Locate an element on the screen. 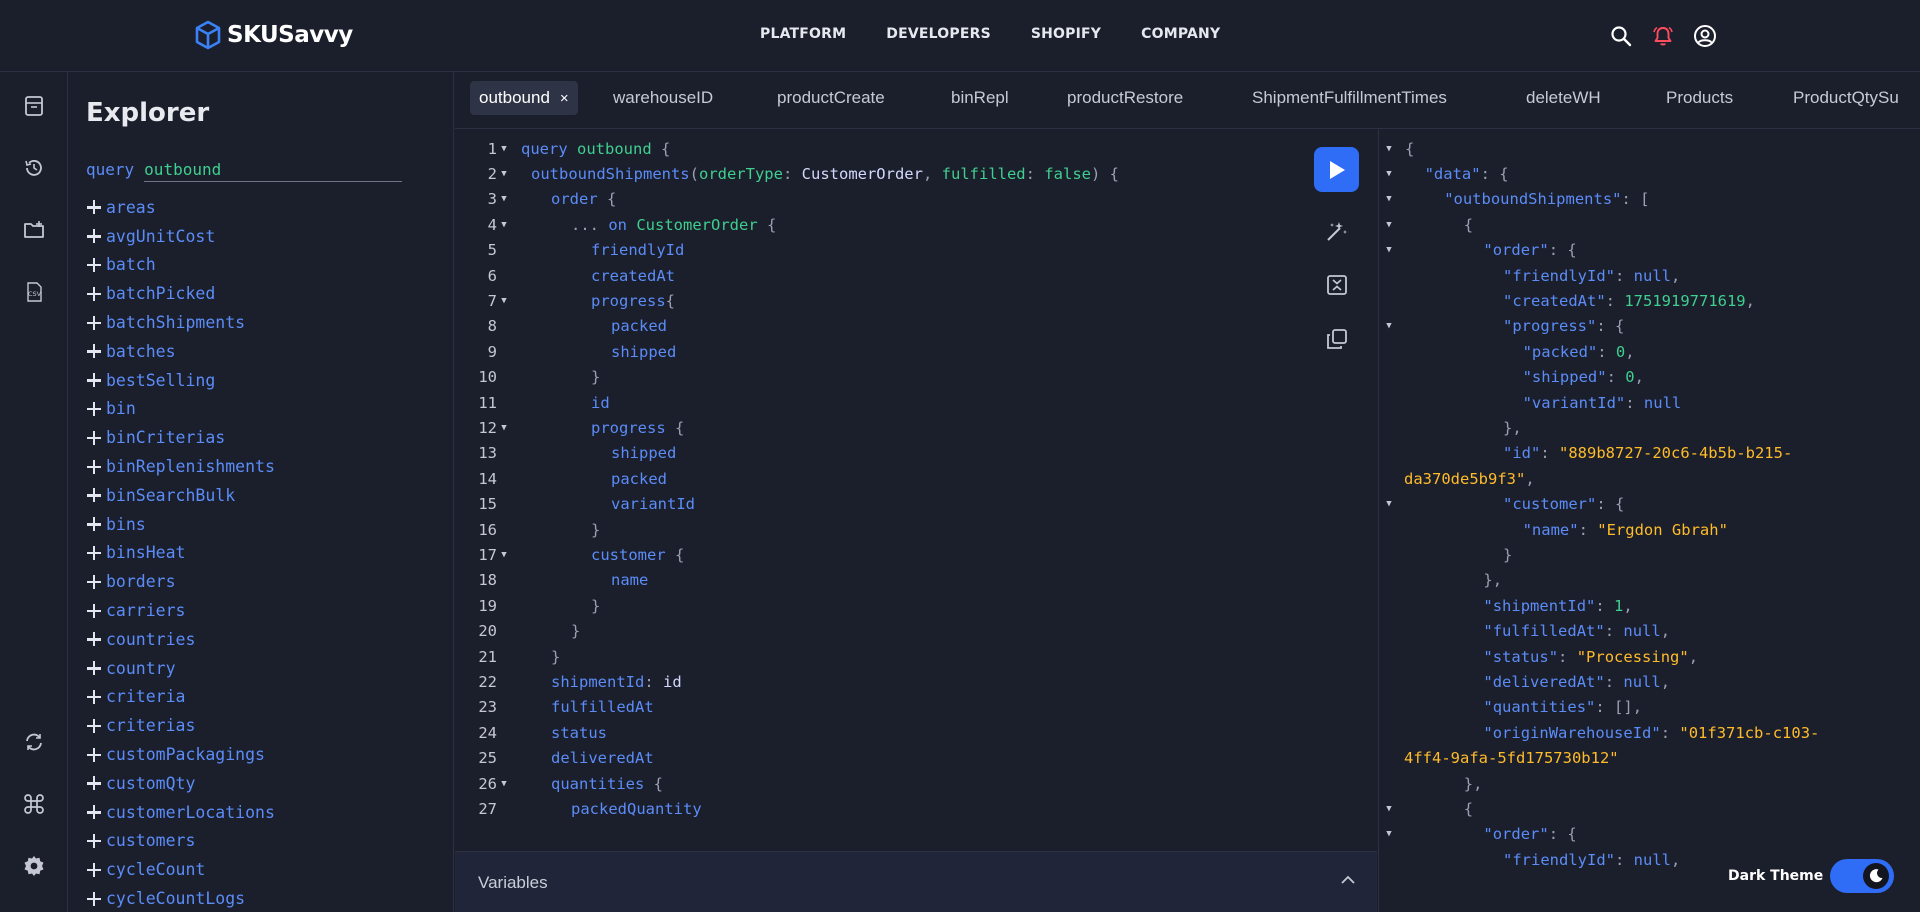  refresh-schema-icon is located at coordinates (34, 742).